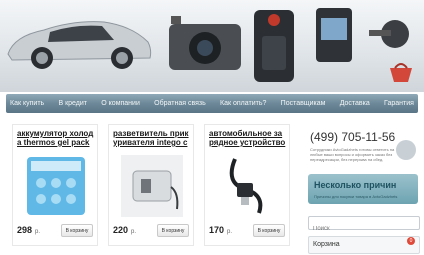 The width and height of the screenshot is (424, 255). I want to click on product-image-gel-pack, so click(56, 186).